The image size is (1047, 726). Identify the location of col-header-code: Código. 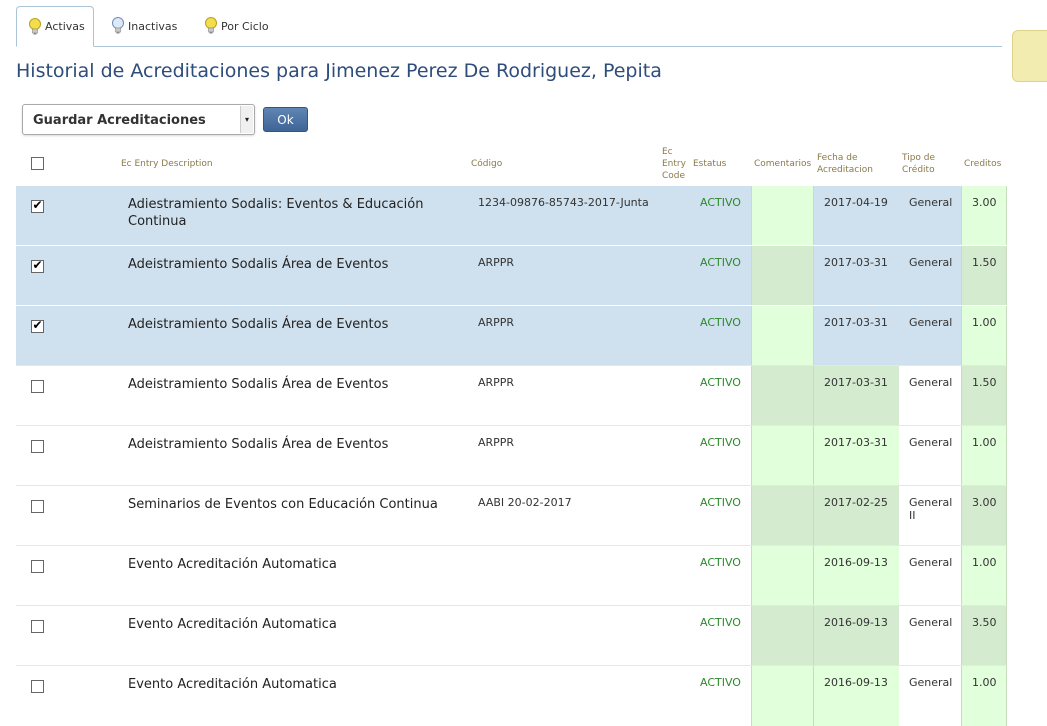
(486, 164).